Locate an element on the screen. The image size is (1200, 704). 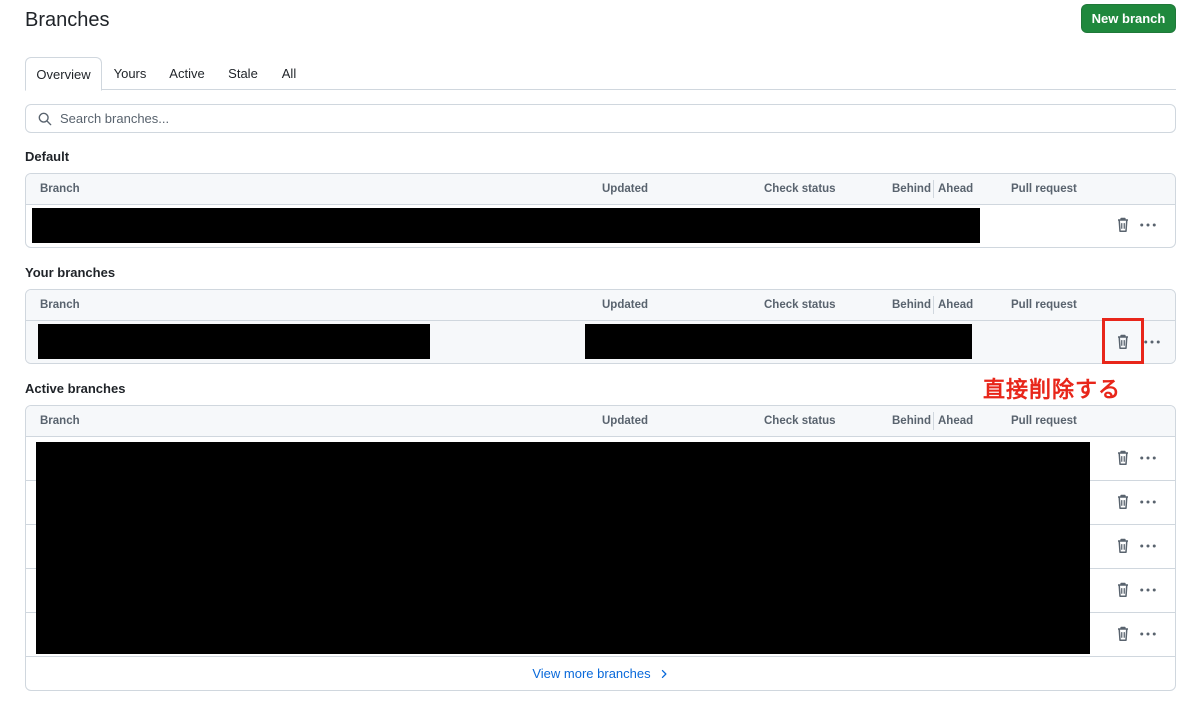
search-icon is located at coordinates (45, 118).